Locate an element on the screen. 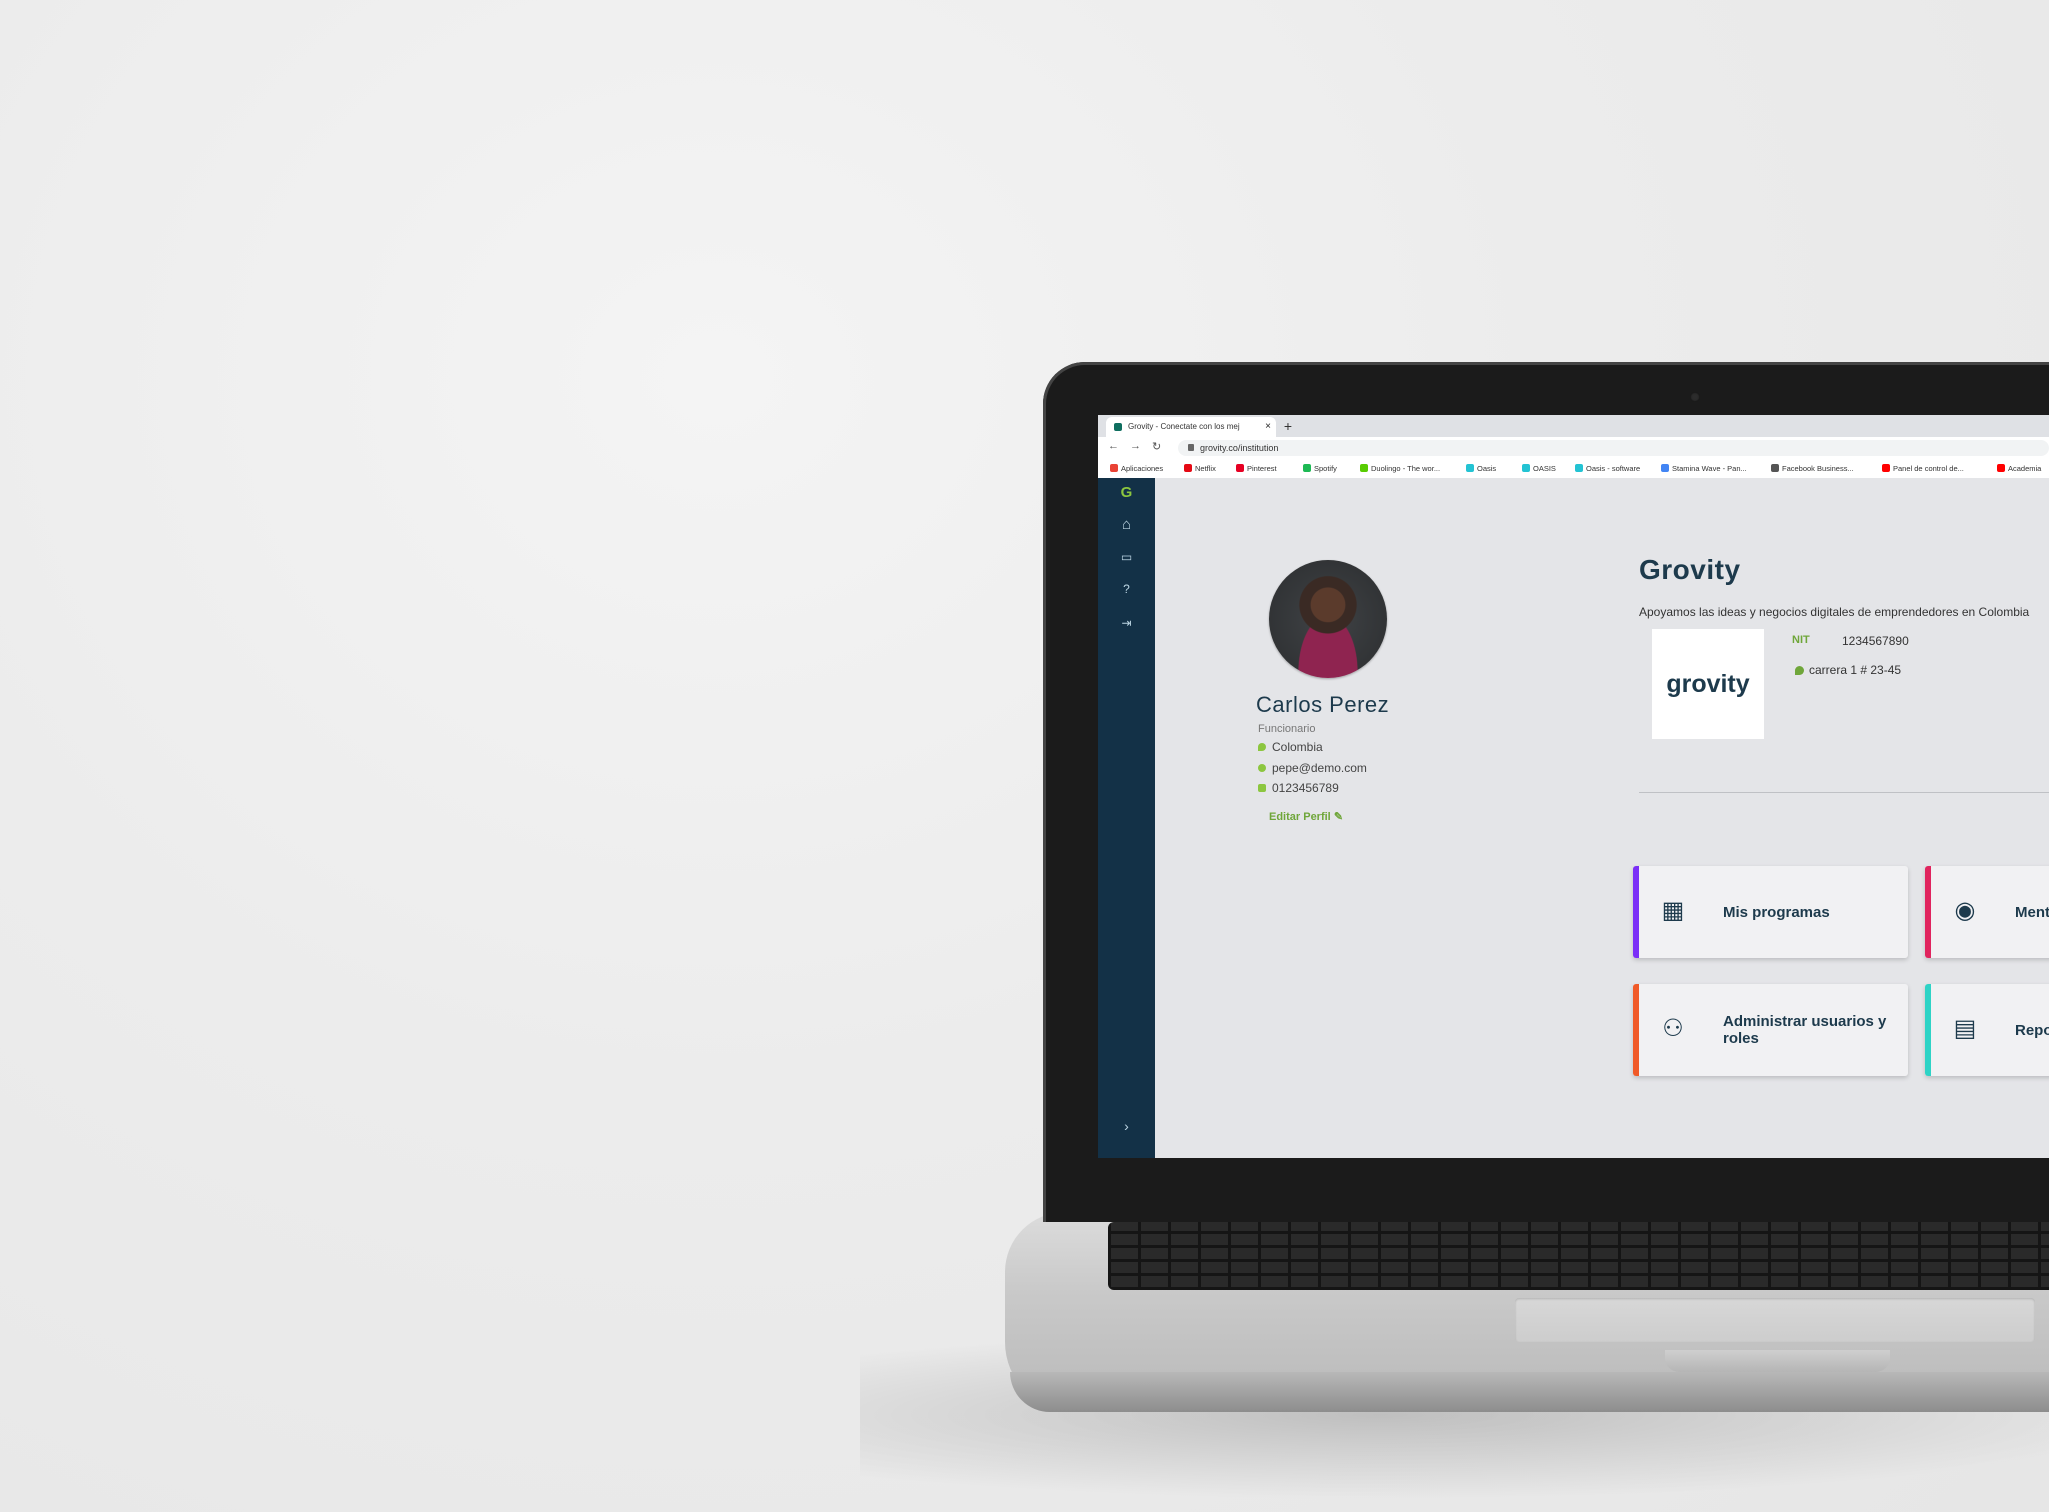  bookmark-label: Oasis is located at coordinates (1487, 468).